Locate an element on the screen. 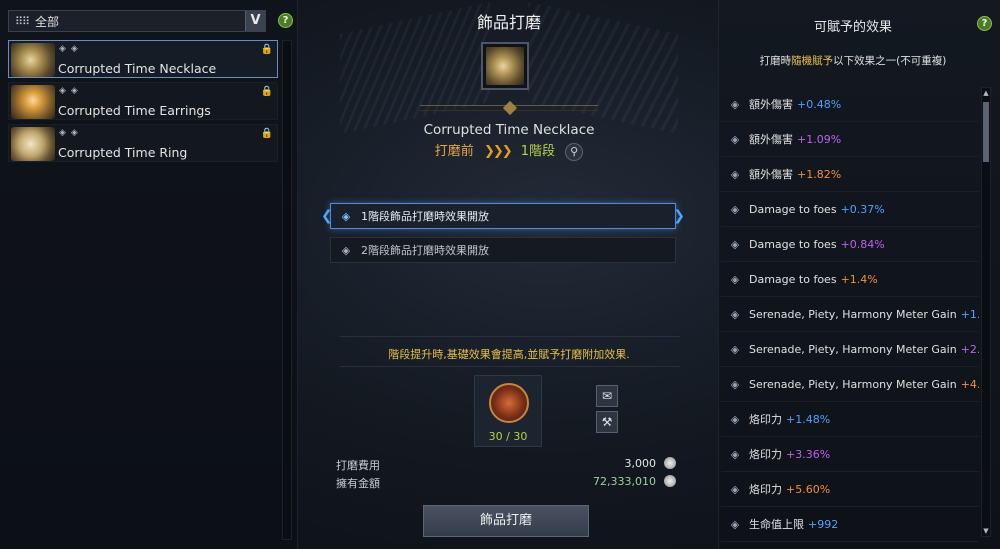 The height and width of the screenshot is (549, 1000). effect-row: ◈ Damage to foes +0.84% is located at coordinates (850, 244).